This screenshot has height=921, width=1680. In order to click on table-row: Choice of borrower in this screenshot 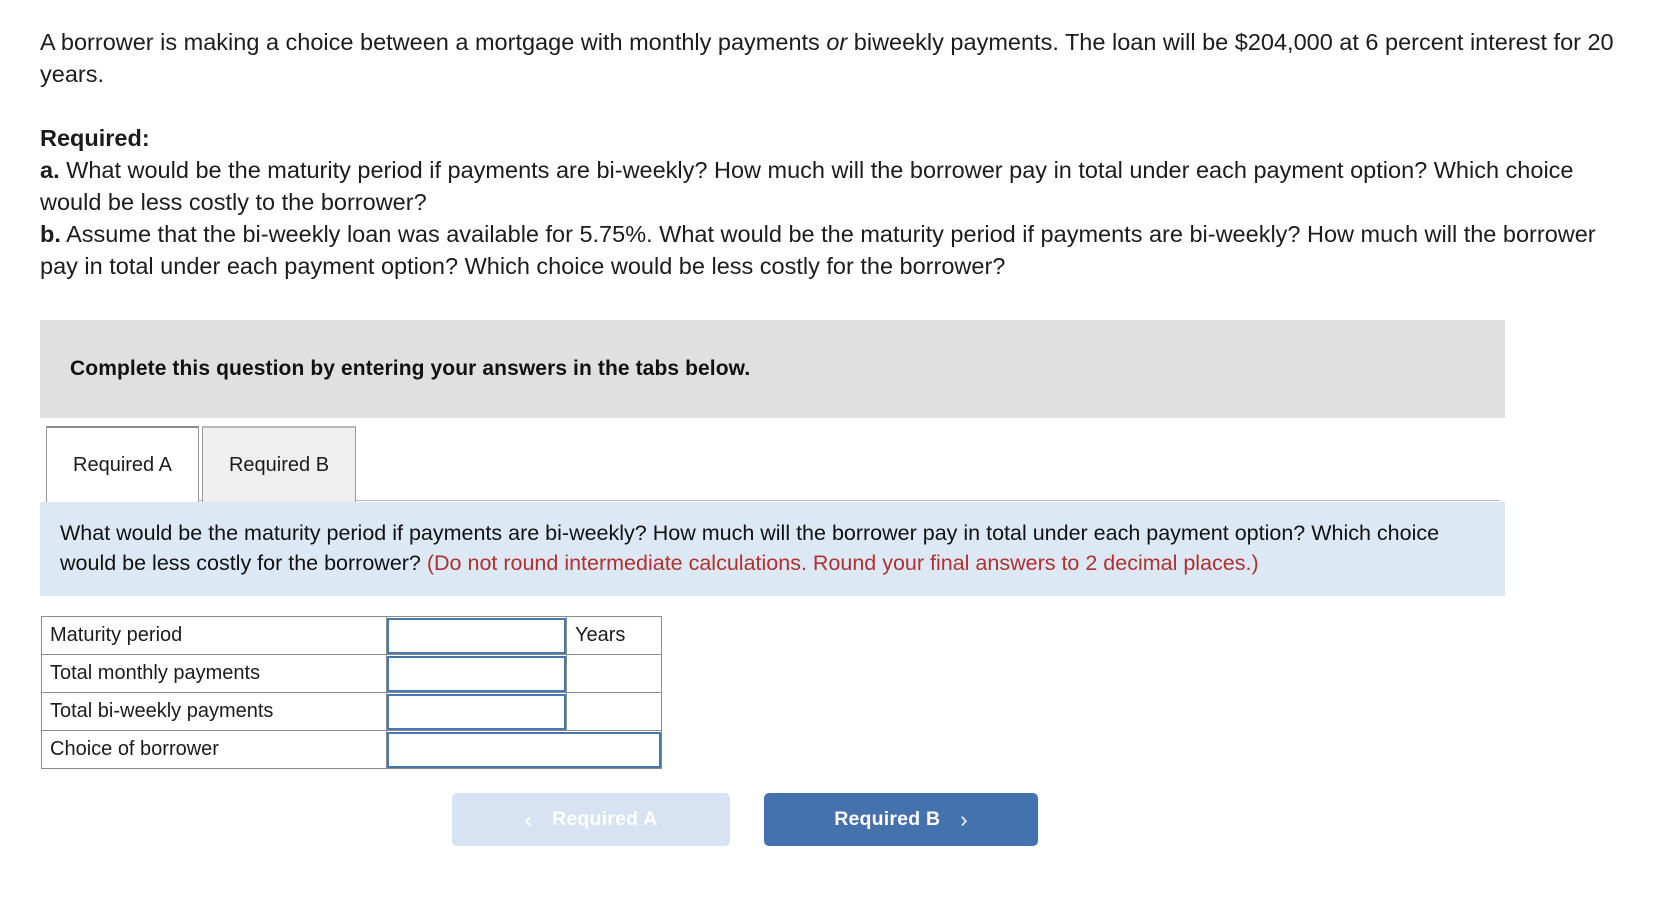, I will do `click(351, 749)`.